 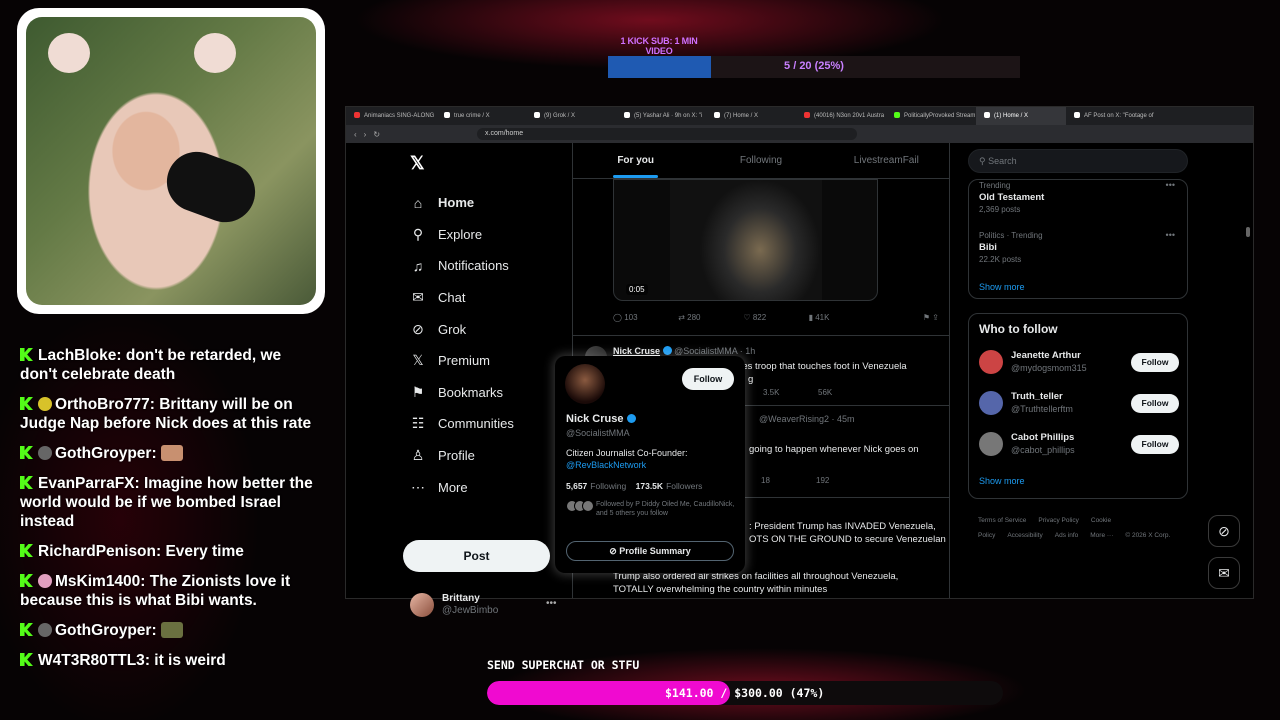 What do you see at coordinates (807, 419) in the screenshot?
I see `tweet-handle: @WeaverRising2 · 45m` at bounding box center [807, 419].